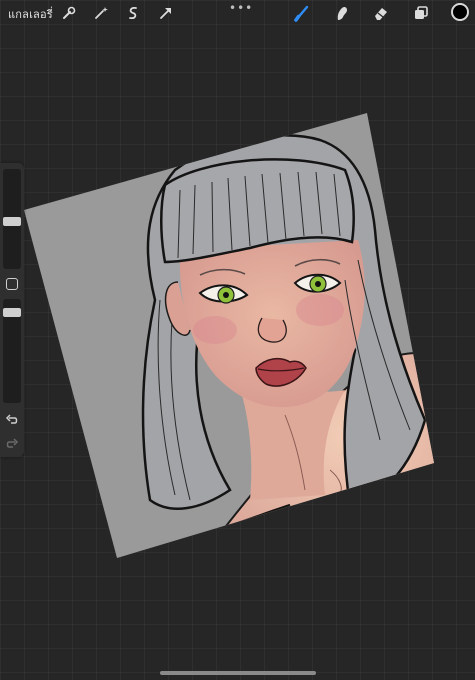 The image size is (475, 680). What do you see at coordinates (12, 419) in the screenshot?
I see `undo-icon` at bounding box center [12, 419].